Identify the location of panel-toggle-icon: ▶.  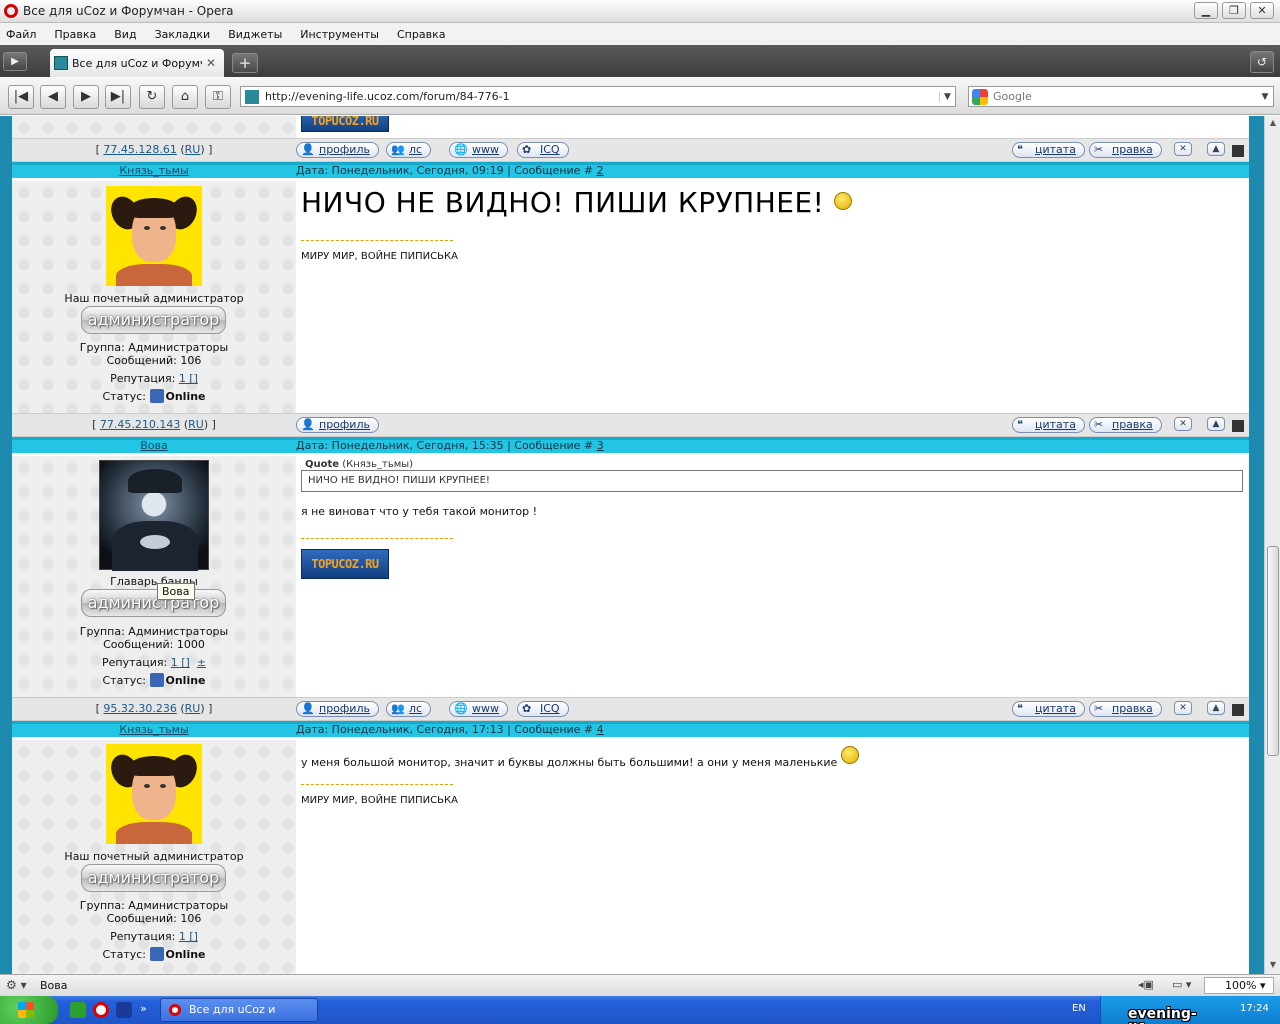
(15, 61).